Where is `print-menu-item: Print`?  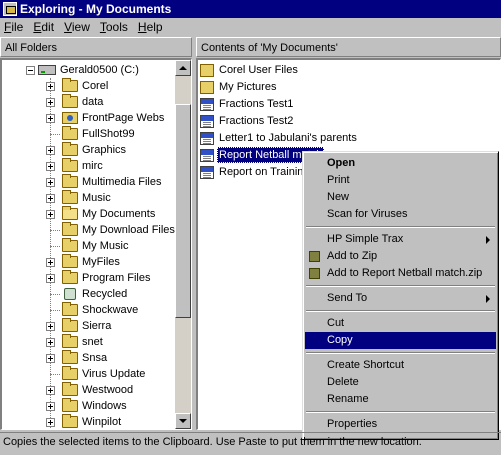 print-menu-item: Print is located at coordinates (400, 180).